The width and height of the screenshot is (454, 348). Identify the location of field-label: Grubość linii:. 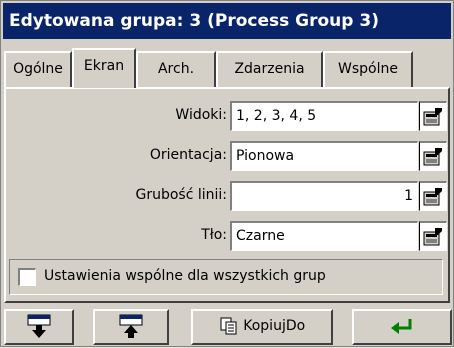
(181, 195).